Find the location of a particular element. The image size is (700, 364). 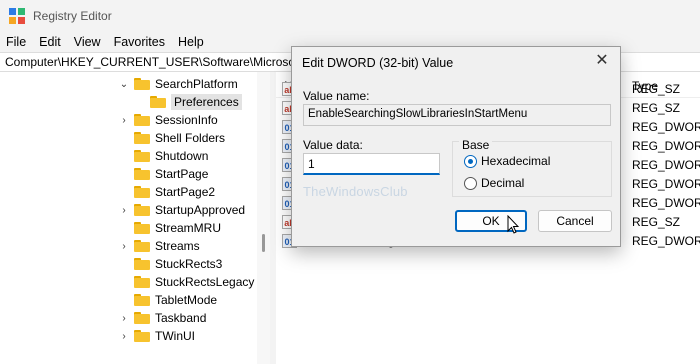

scrollbar-thumb is located at coordinates (263, 243).